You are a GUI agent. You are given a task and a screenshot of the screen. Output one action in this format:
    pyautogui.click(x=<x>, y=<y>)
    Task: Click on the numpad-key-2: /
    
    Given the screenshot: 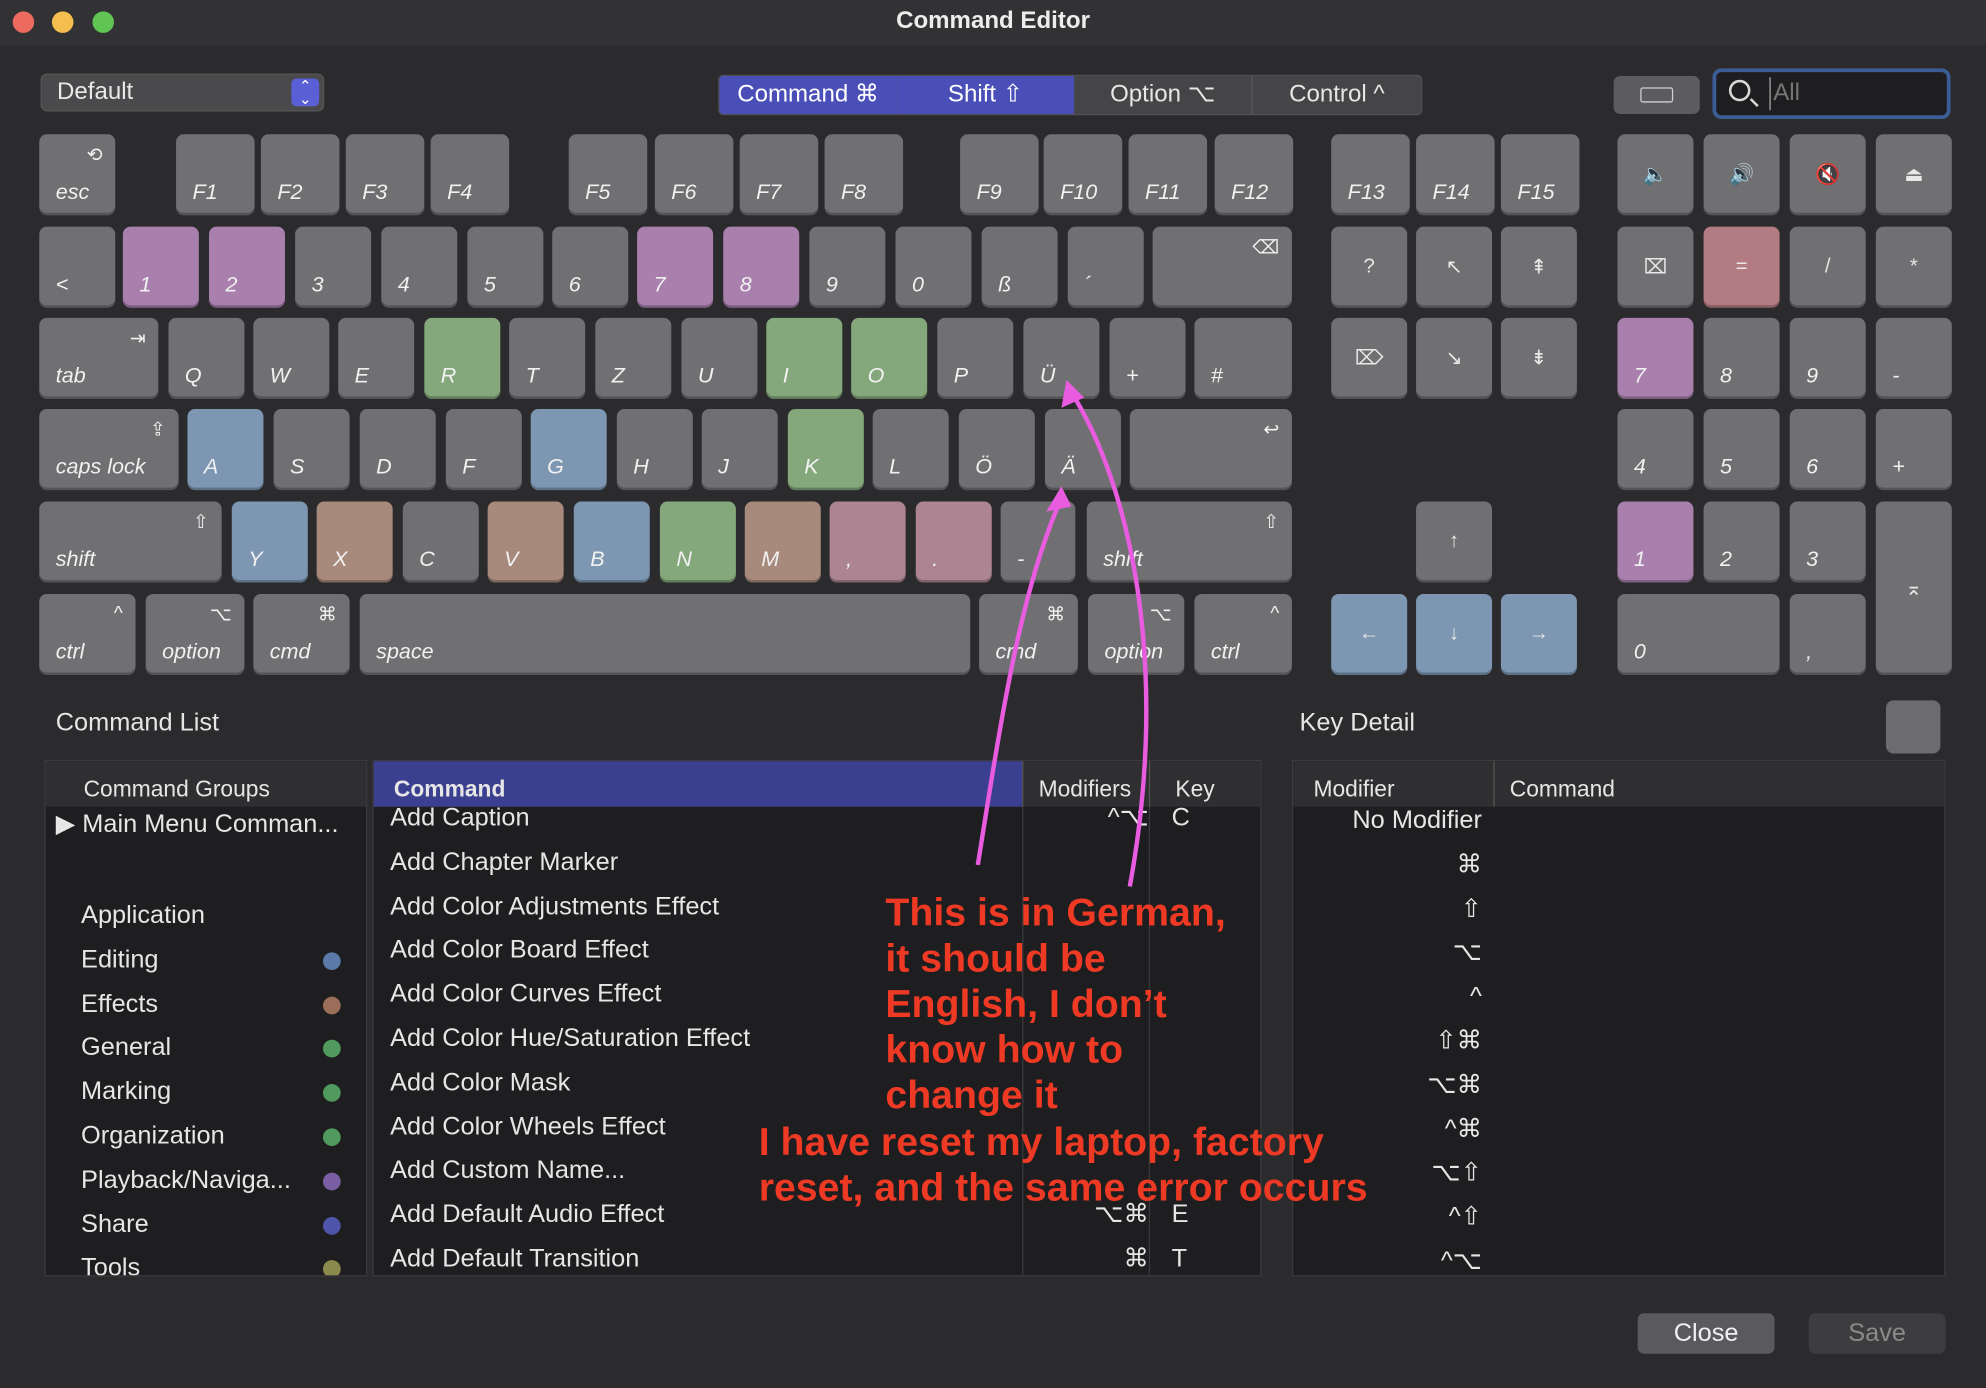 What is the action you would take?
    pyautogui.click(x=1827, y=267)
    